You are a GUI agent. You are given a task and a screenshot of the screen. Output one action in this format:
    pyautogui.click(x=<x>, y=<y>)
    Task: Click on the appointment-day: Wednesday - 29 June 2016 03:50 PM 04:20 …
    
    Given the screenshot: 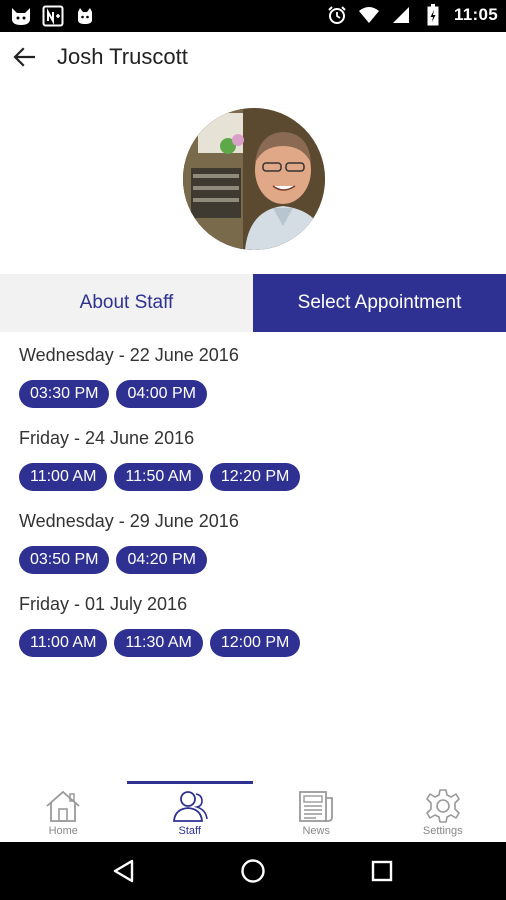 What is the action you would take?
    pyautogui.click(x=254, y=549)
    